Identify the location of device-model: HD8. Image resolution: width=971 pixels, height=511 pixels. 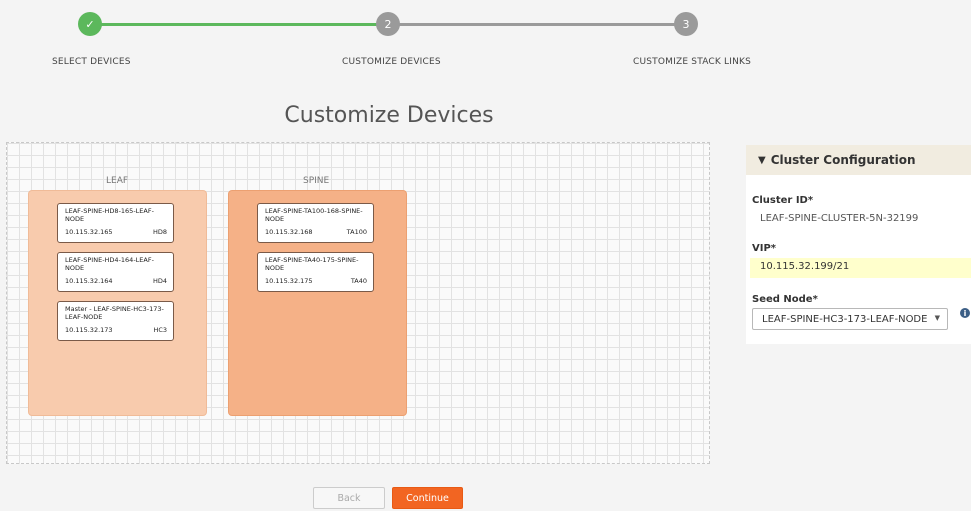
(159, 232).